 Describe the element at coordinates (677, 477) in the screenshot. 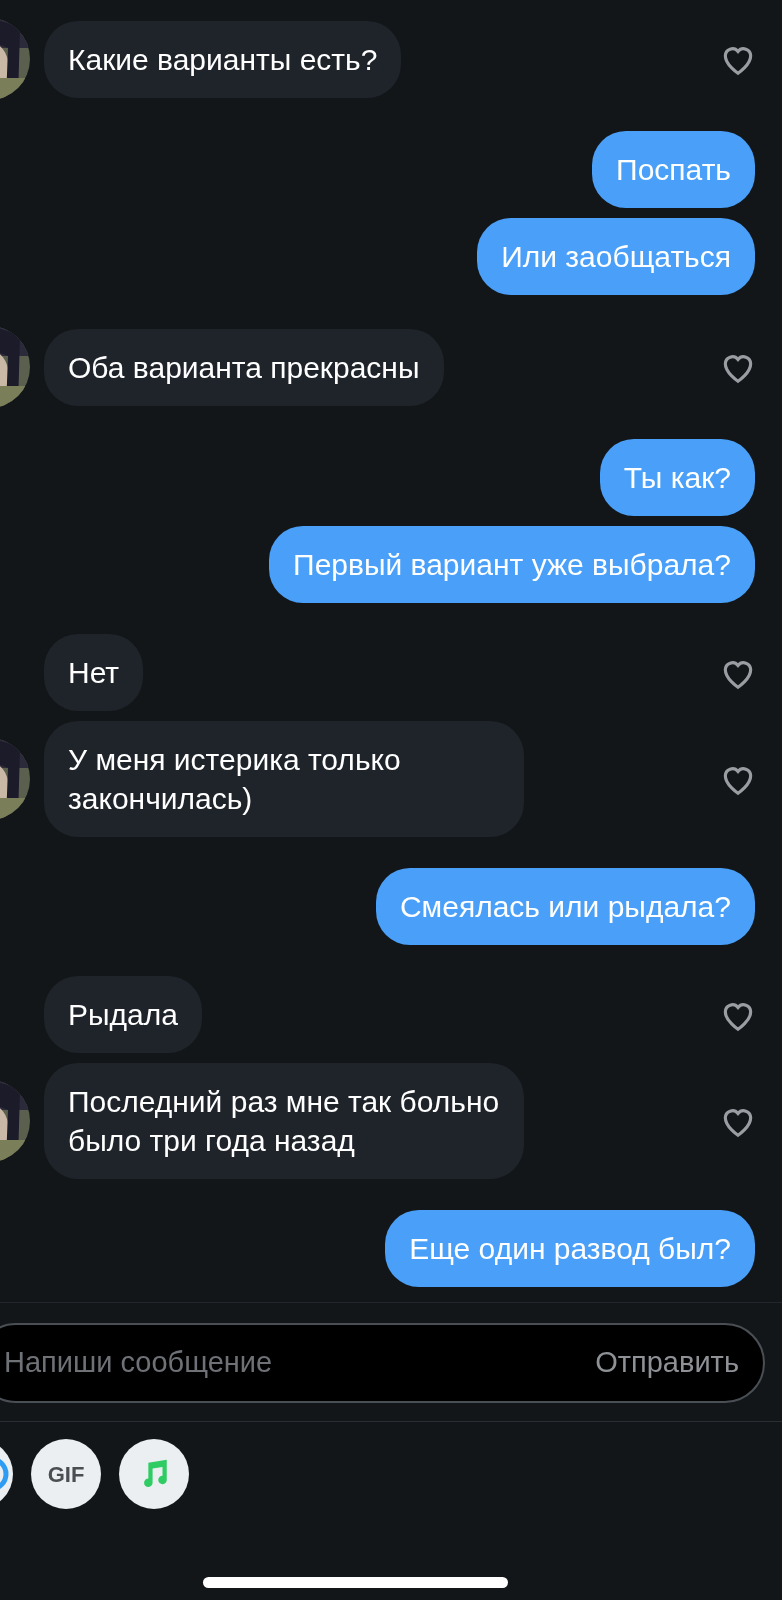

I see `sent-message: Ты как?` at that location.